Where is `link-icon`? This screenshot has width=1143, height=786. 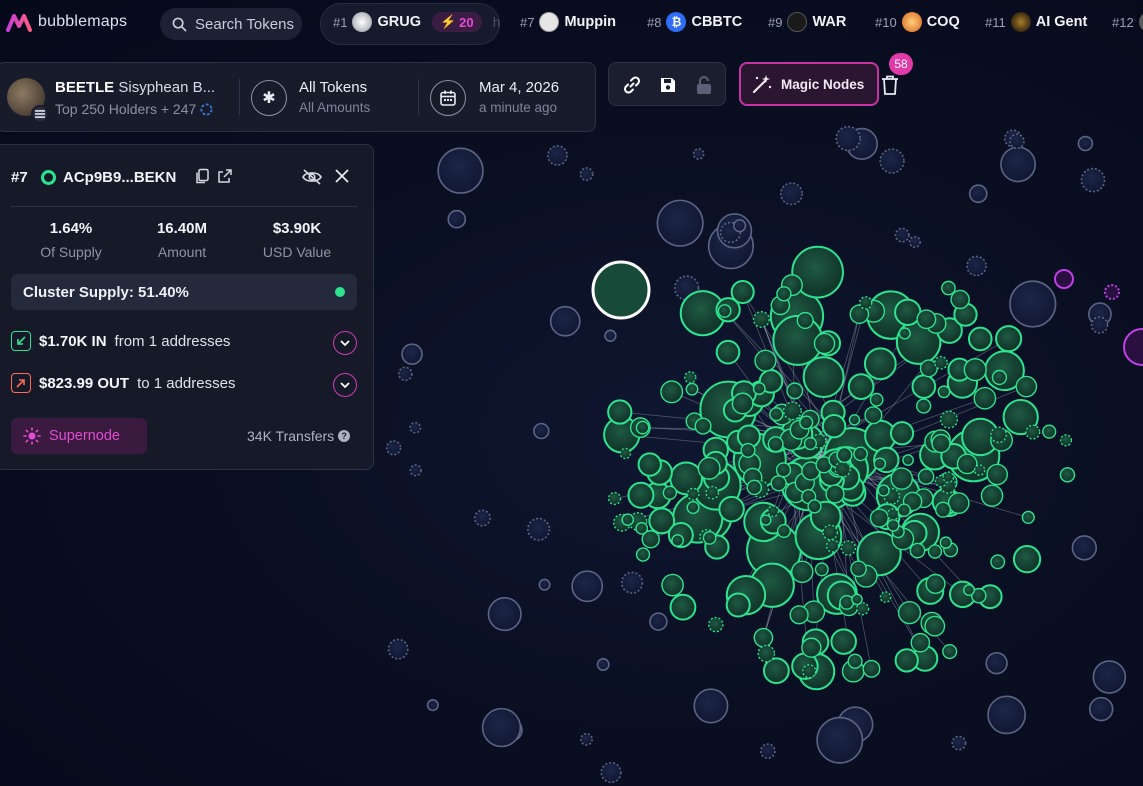
link-icon is located at coordinates (632, 85).